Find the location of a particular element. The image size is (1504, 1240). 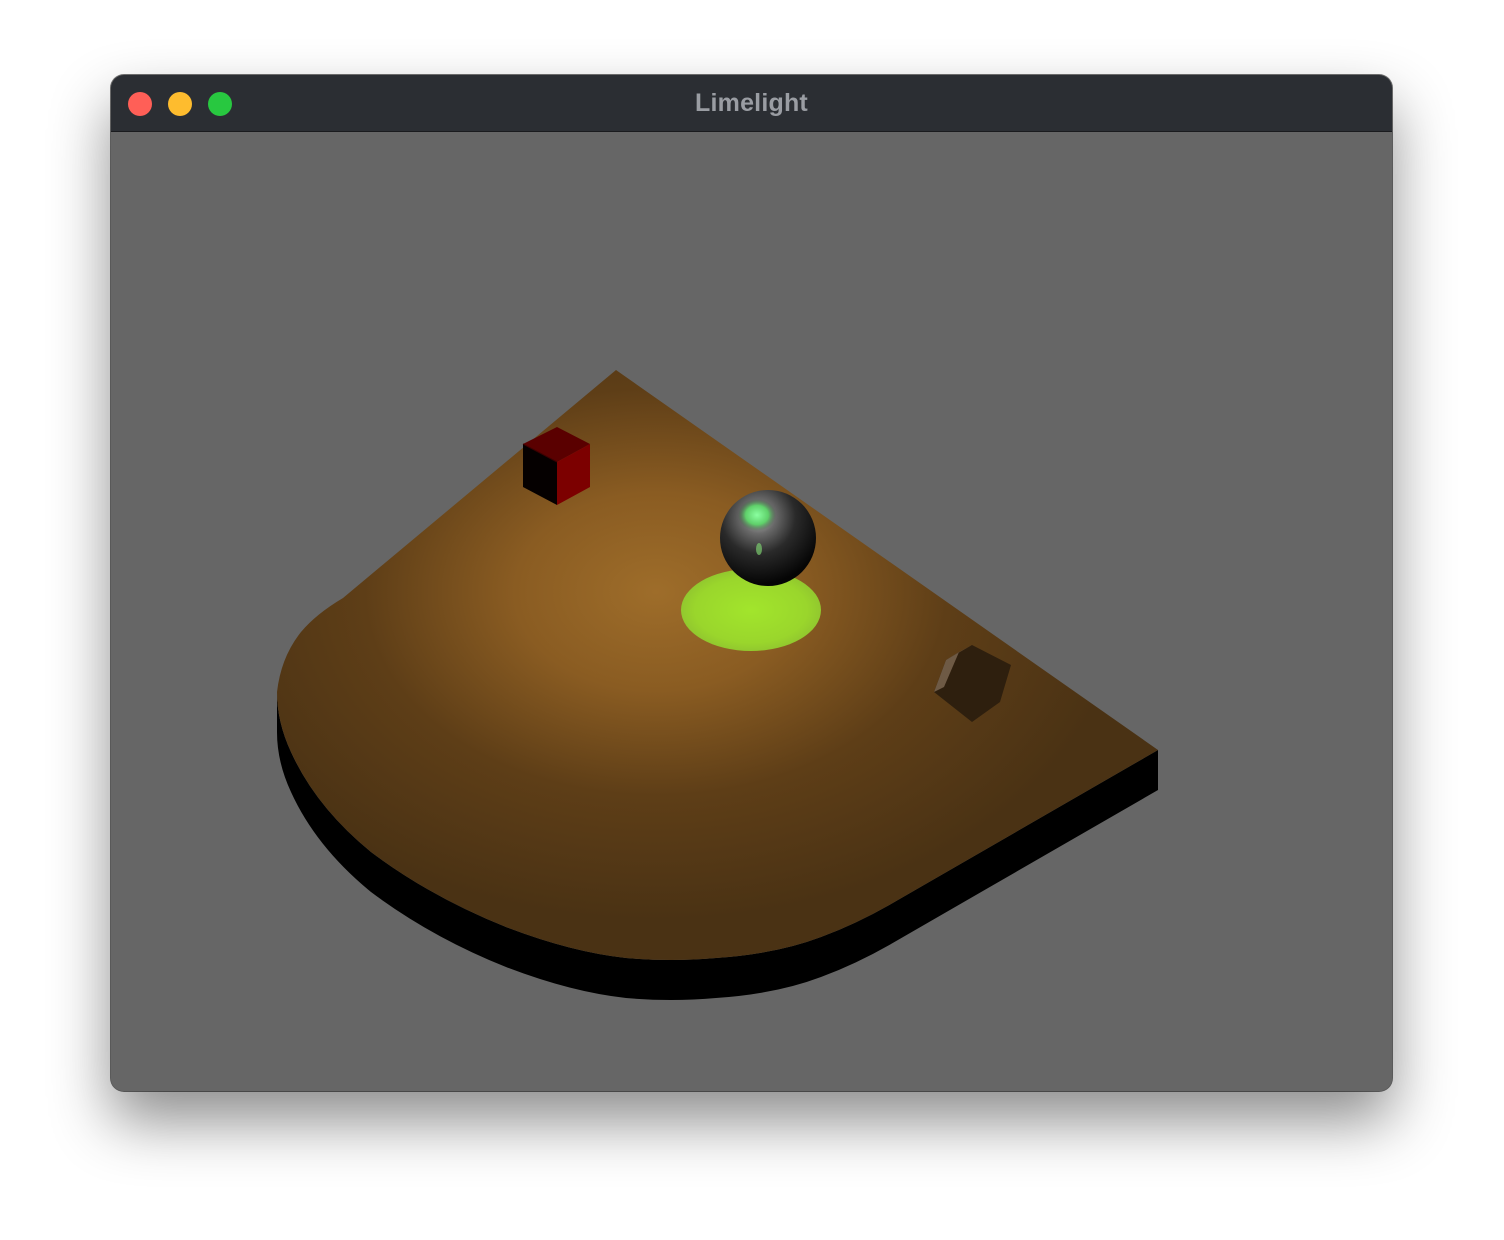

glossy-sphere is located at coordinates (768, 538).